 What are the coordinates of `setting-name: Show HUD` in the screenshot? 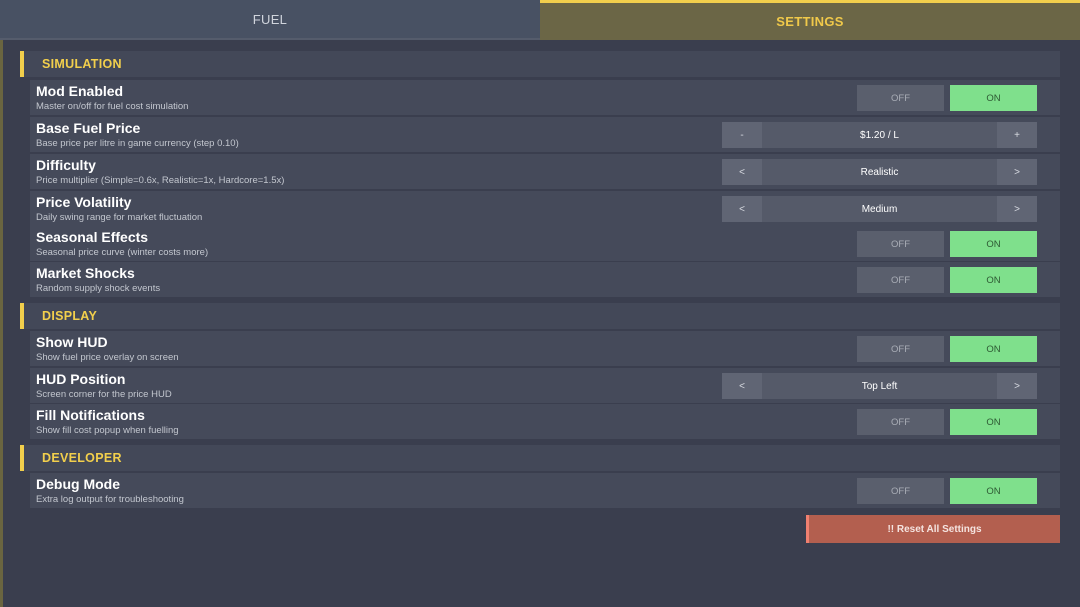 It's located at (72, 342).